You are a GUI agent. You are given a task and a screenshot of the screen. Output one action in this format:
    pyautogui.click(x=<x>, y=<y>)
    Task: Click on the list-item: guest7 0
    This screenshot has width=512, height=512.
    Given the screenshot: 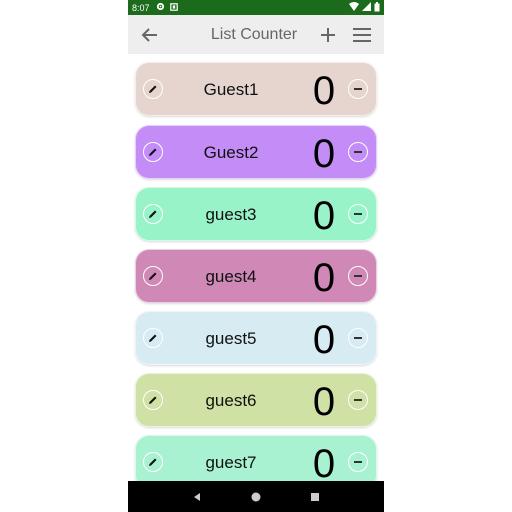 What is the action you would take?
    pyautogui.click(x=256, y=458)
    